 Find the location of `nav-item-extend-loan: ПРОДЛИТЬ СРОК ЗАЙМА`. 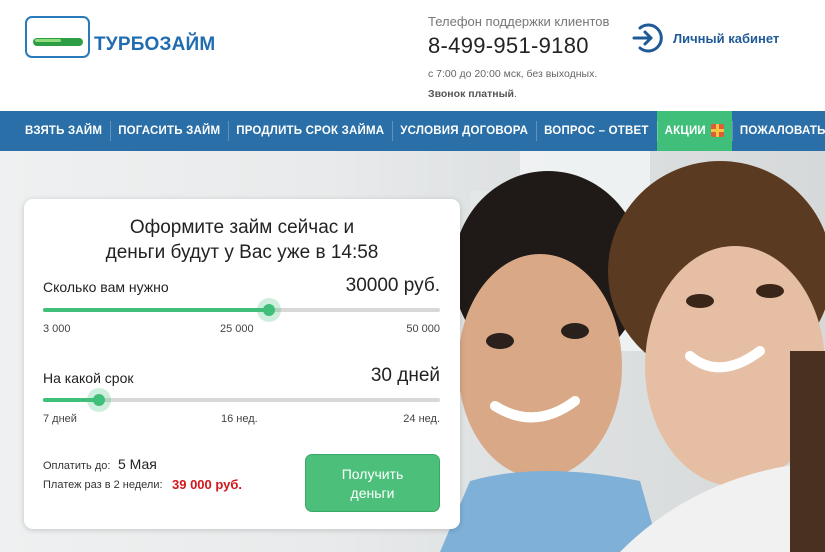

nav-item-extend-loan: ПРОДЛИТЬ СРОК ЗАЙМА is located at coordinates (310, 131).